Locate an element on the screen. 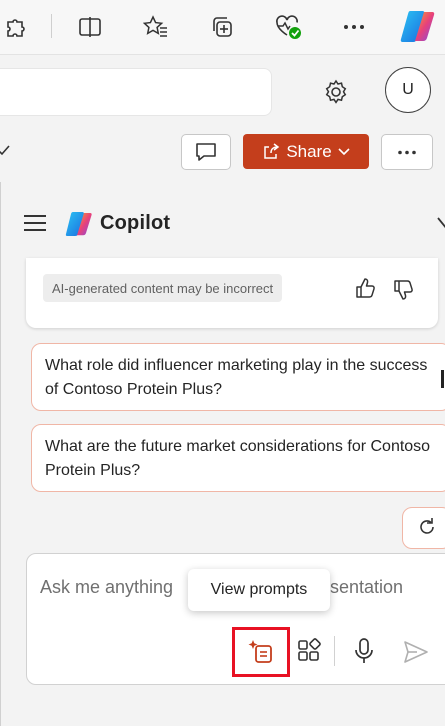  browser-essentials-icon is located at coordinates (288, 27).